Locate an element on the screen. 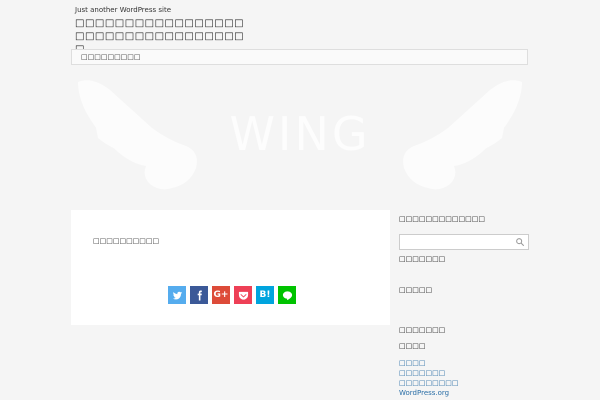 The width and height of the screenshot is (600, 400). share-buttons: G+ B! is located at coordinates (232, 295).